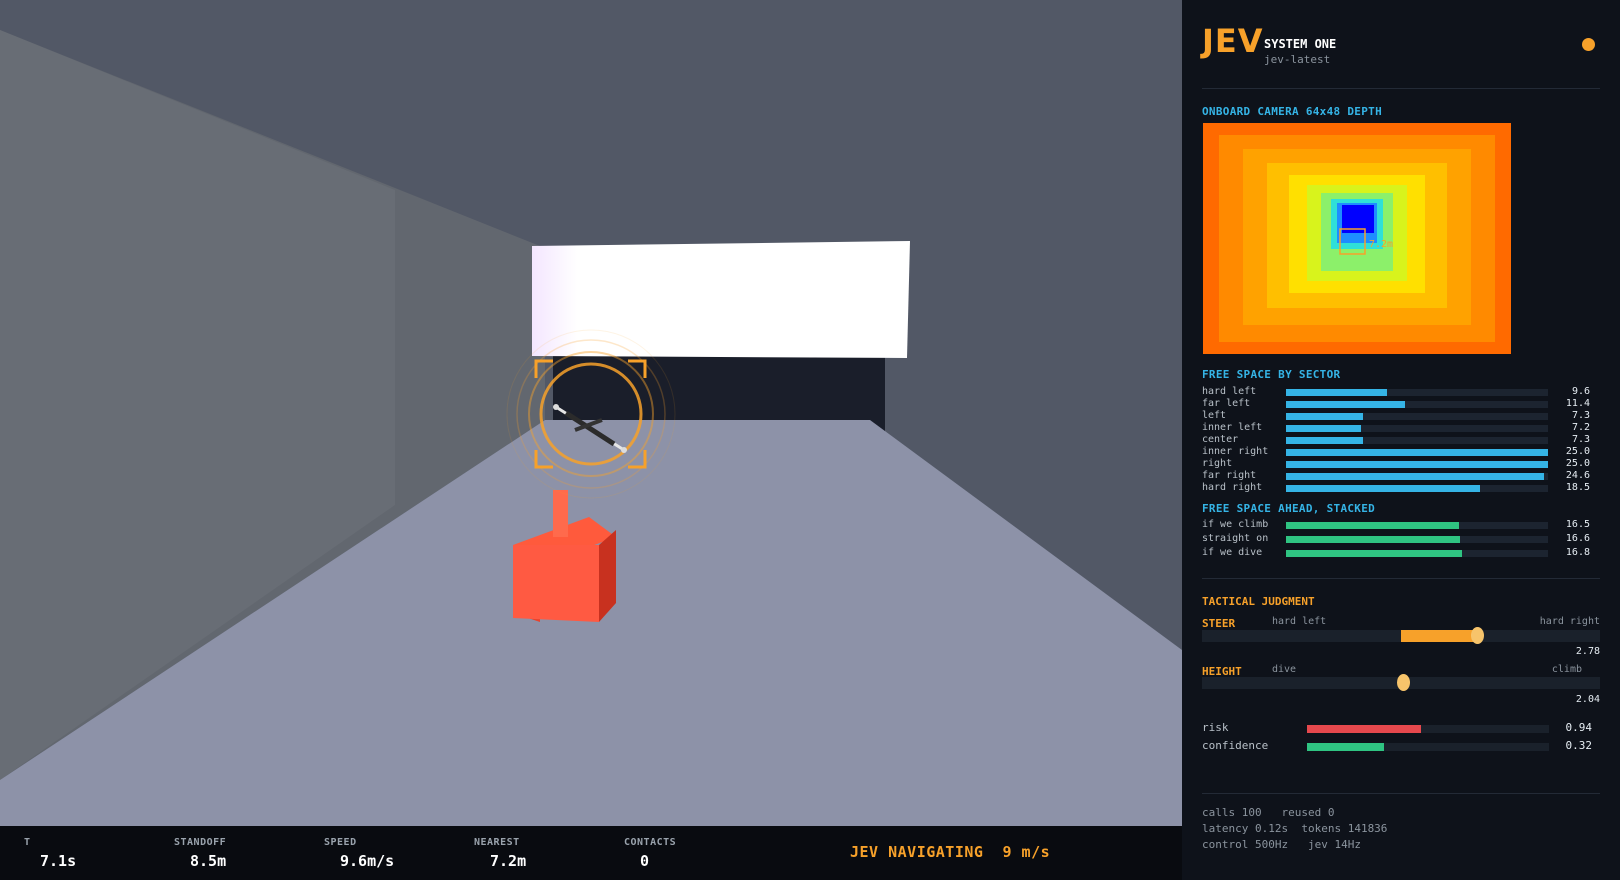  I want to click on metric-label: confidence, so click(1235, 745).